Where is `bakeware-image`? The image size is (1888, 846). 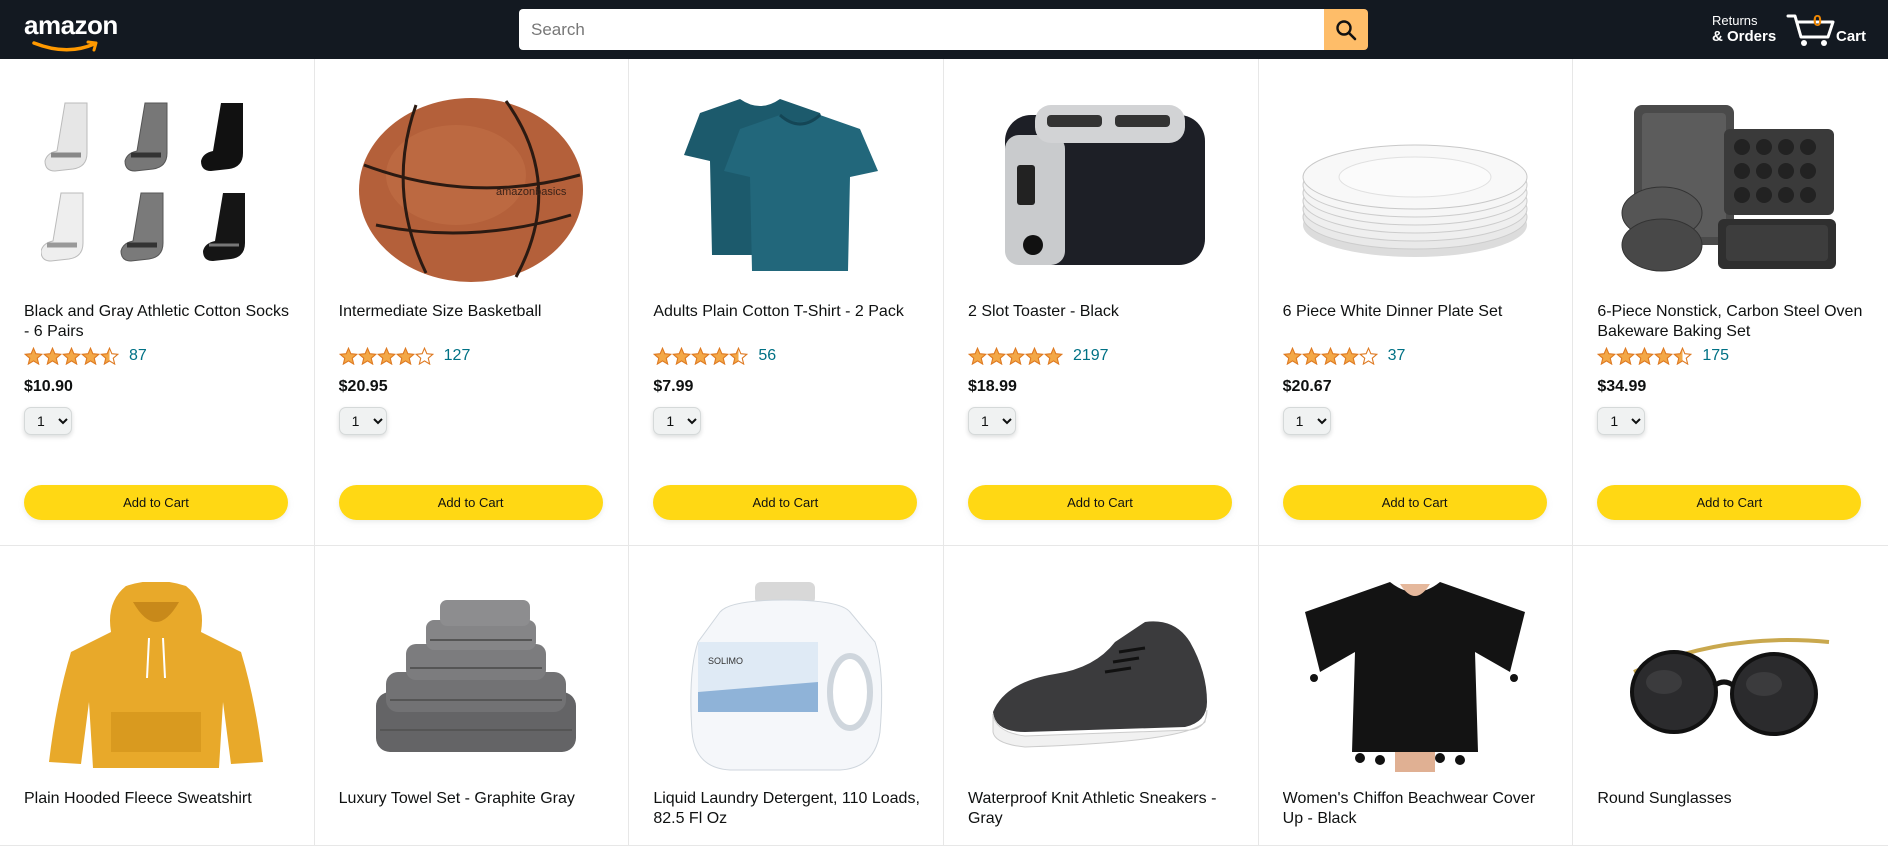
bakeware-image is located at coordinates (1729, 190).